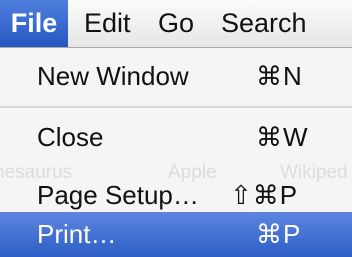 The width and height of the screenshot is (352, 257). I want to click on menubar-item-go: Go, so click(176, 23).